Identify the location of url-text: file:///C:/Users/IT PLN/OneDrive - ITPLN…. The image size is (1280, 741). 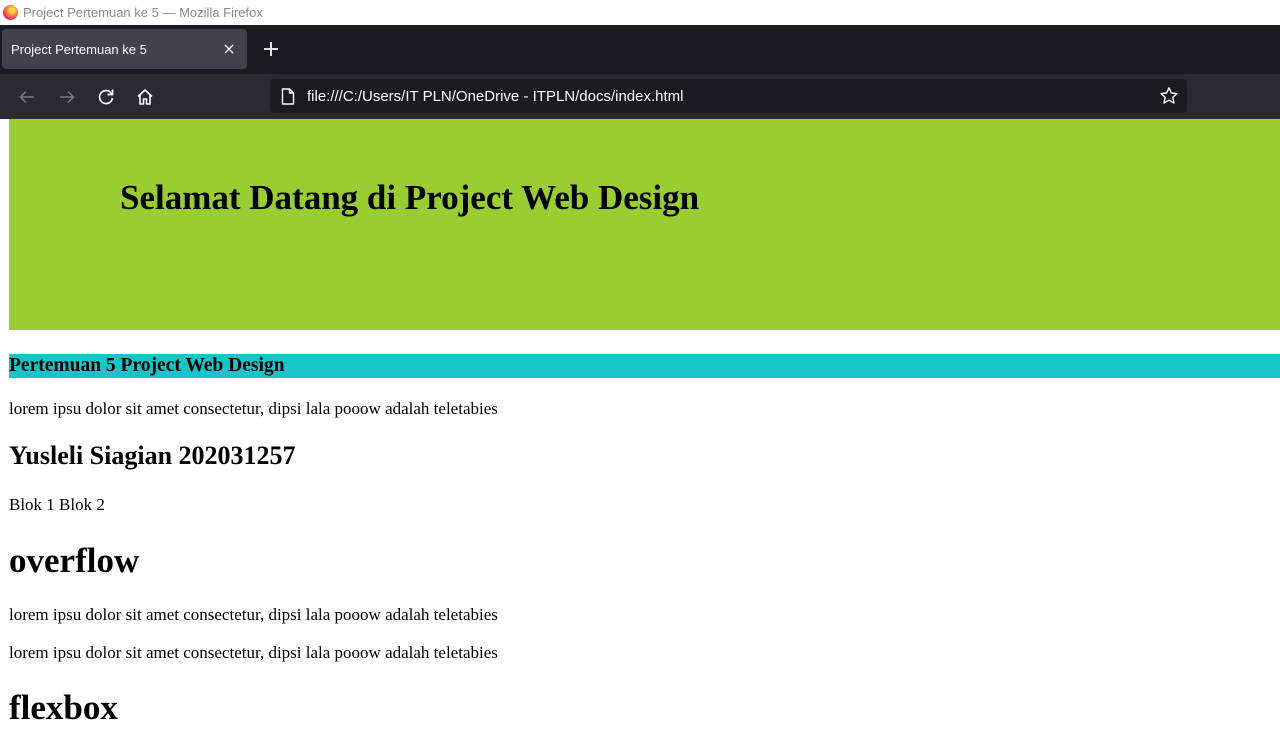
(732, 96).